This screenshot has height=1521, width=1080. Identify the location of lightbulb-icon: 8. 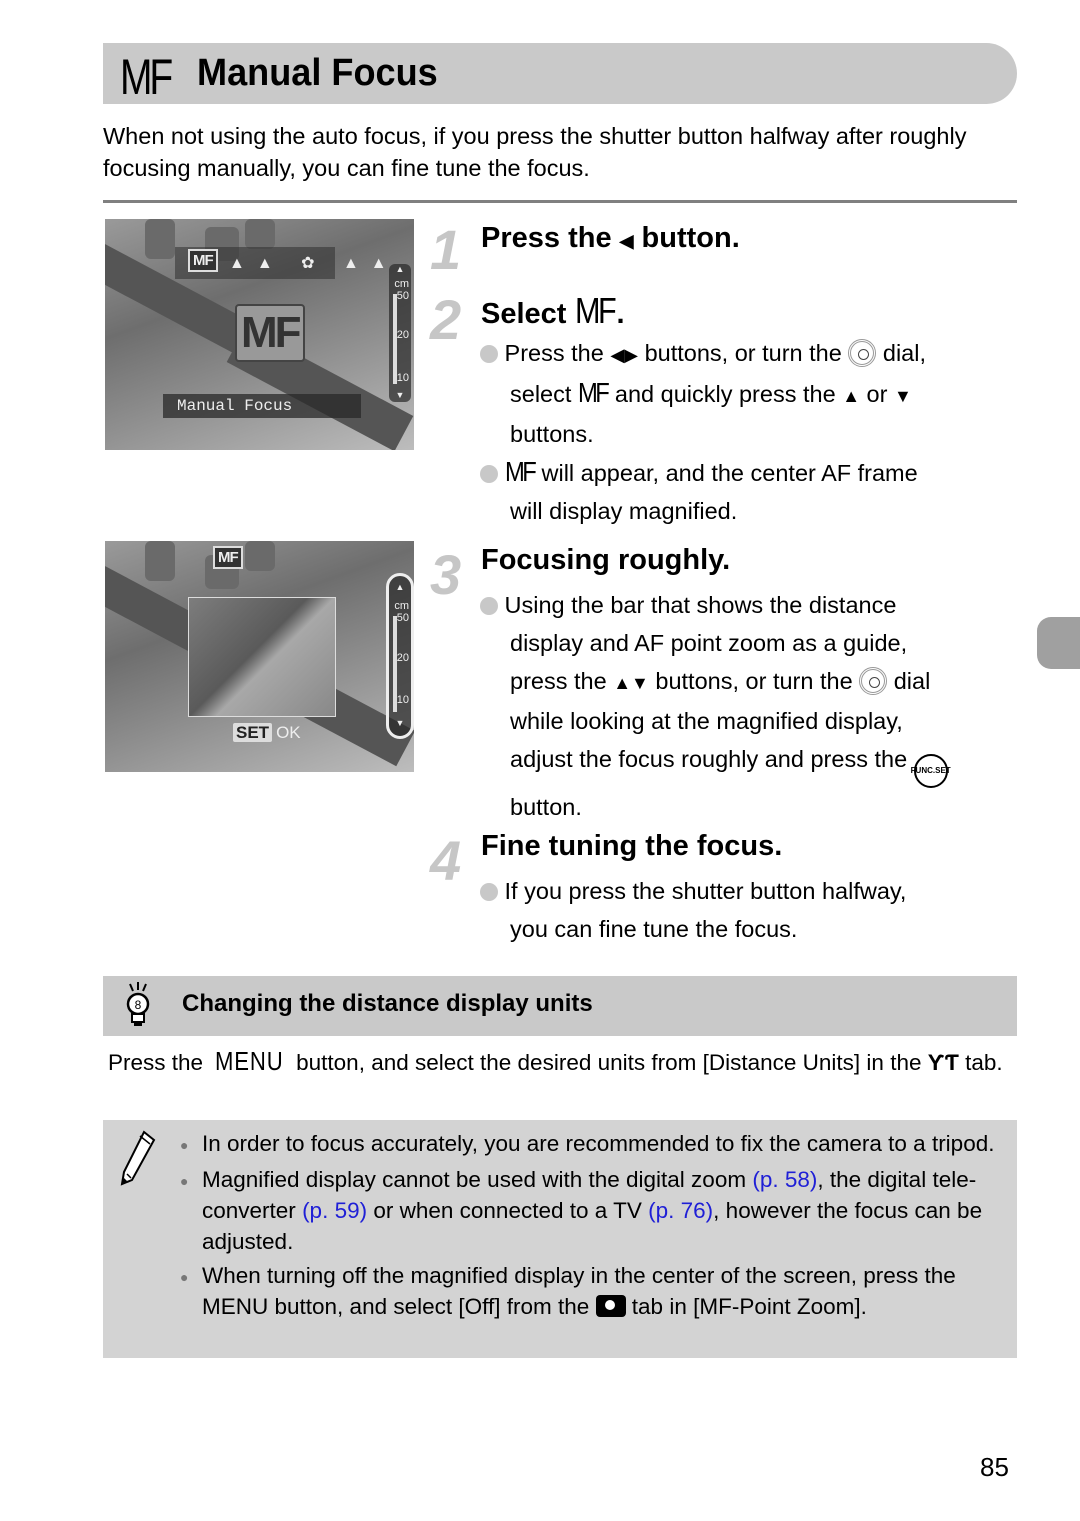
(138, 1004).